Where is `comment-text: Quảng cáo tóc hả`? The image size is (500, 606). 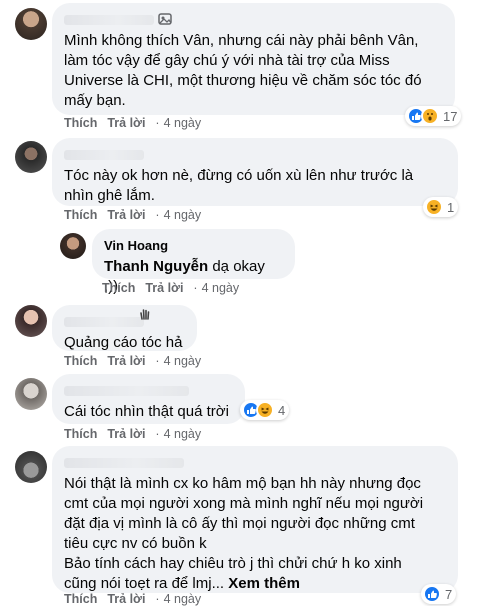
comment-text: Quảng cáo tóc hả is located at coordinates (123, 342).